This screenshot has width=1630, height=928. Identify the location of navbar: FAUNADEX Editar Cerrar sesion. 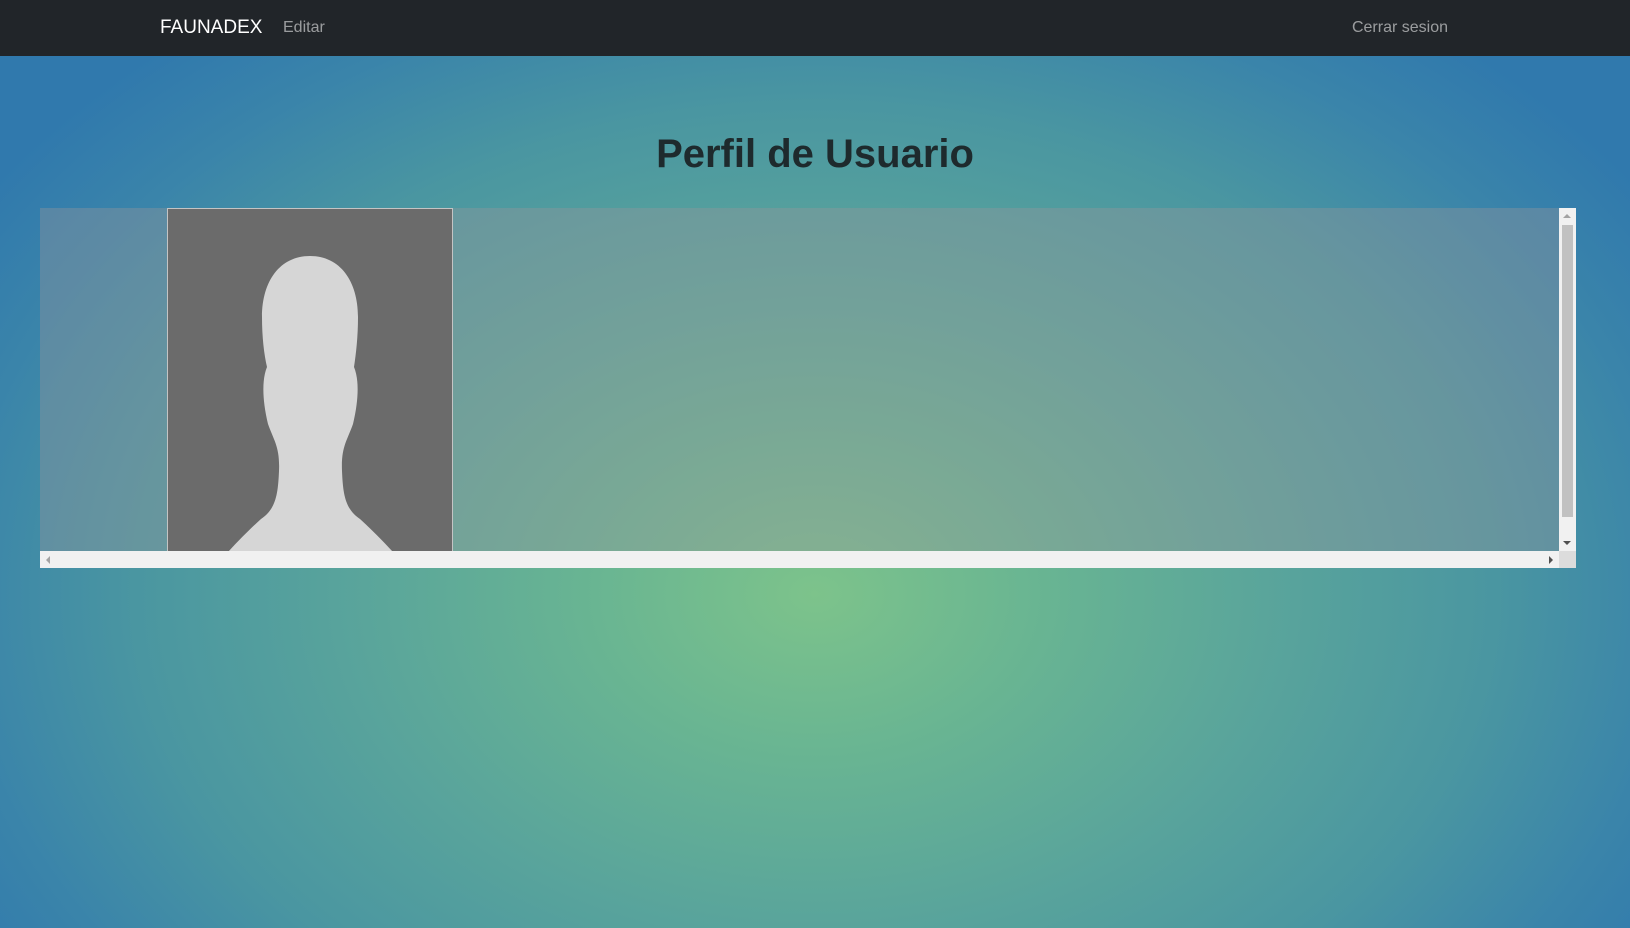
(815, 28).